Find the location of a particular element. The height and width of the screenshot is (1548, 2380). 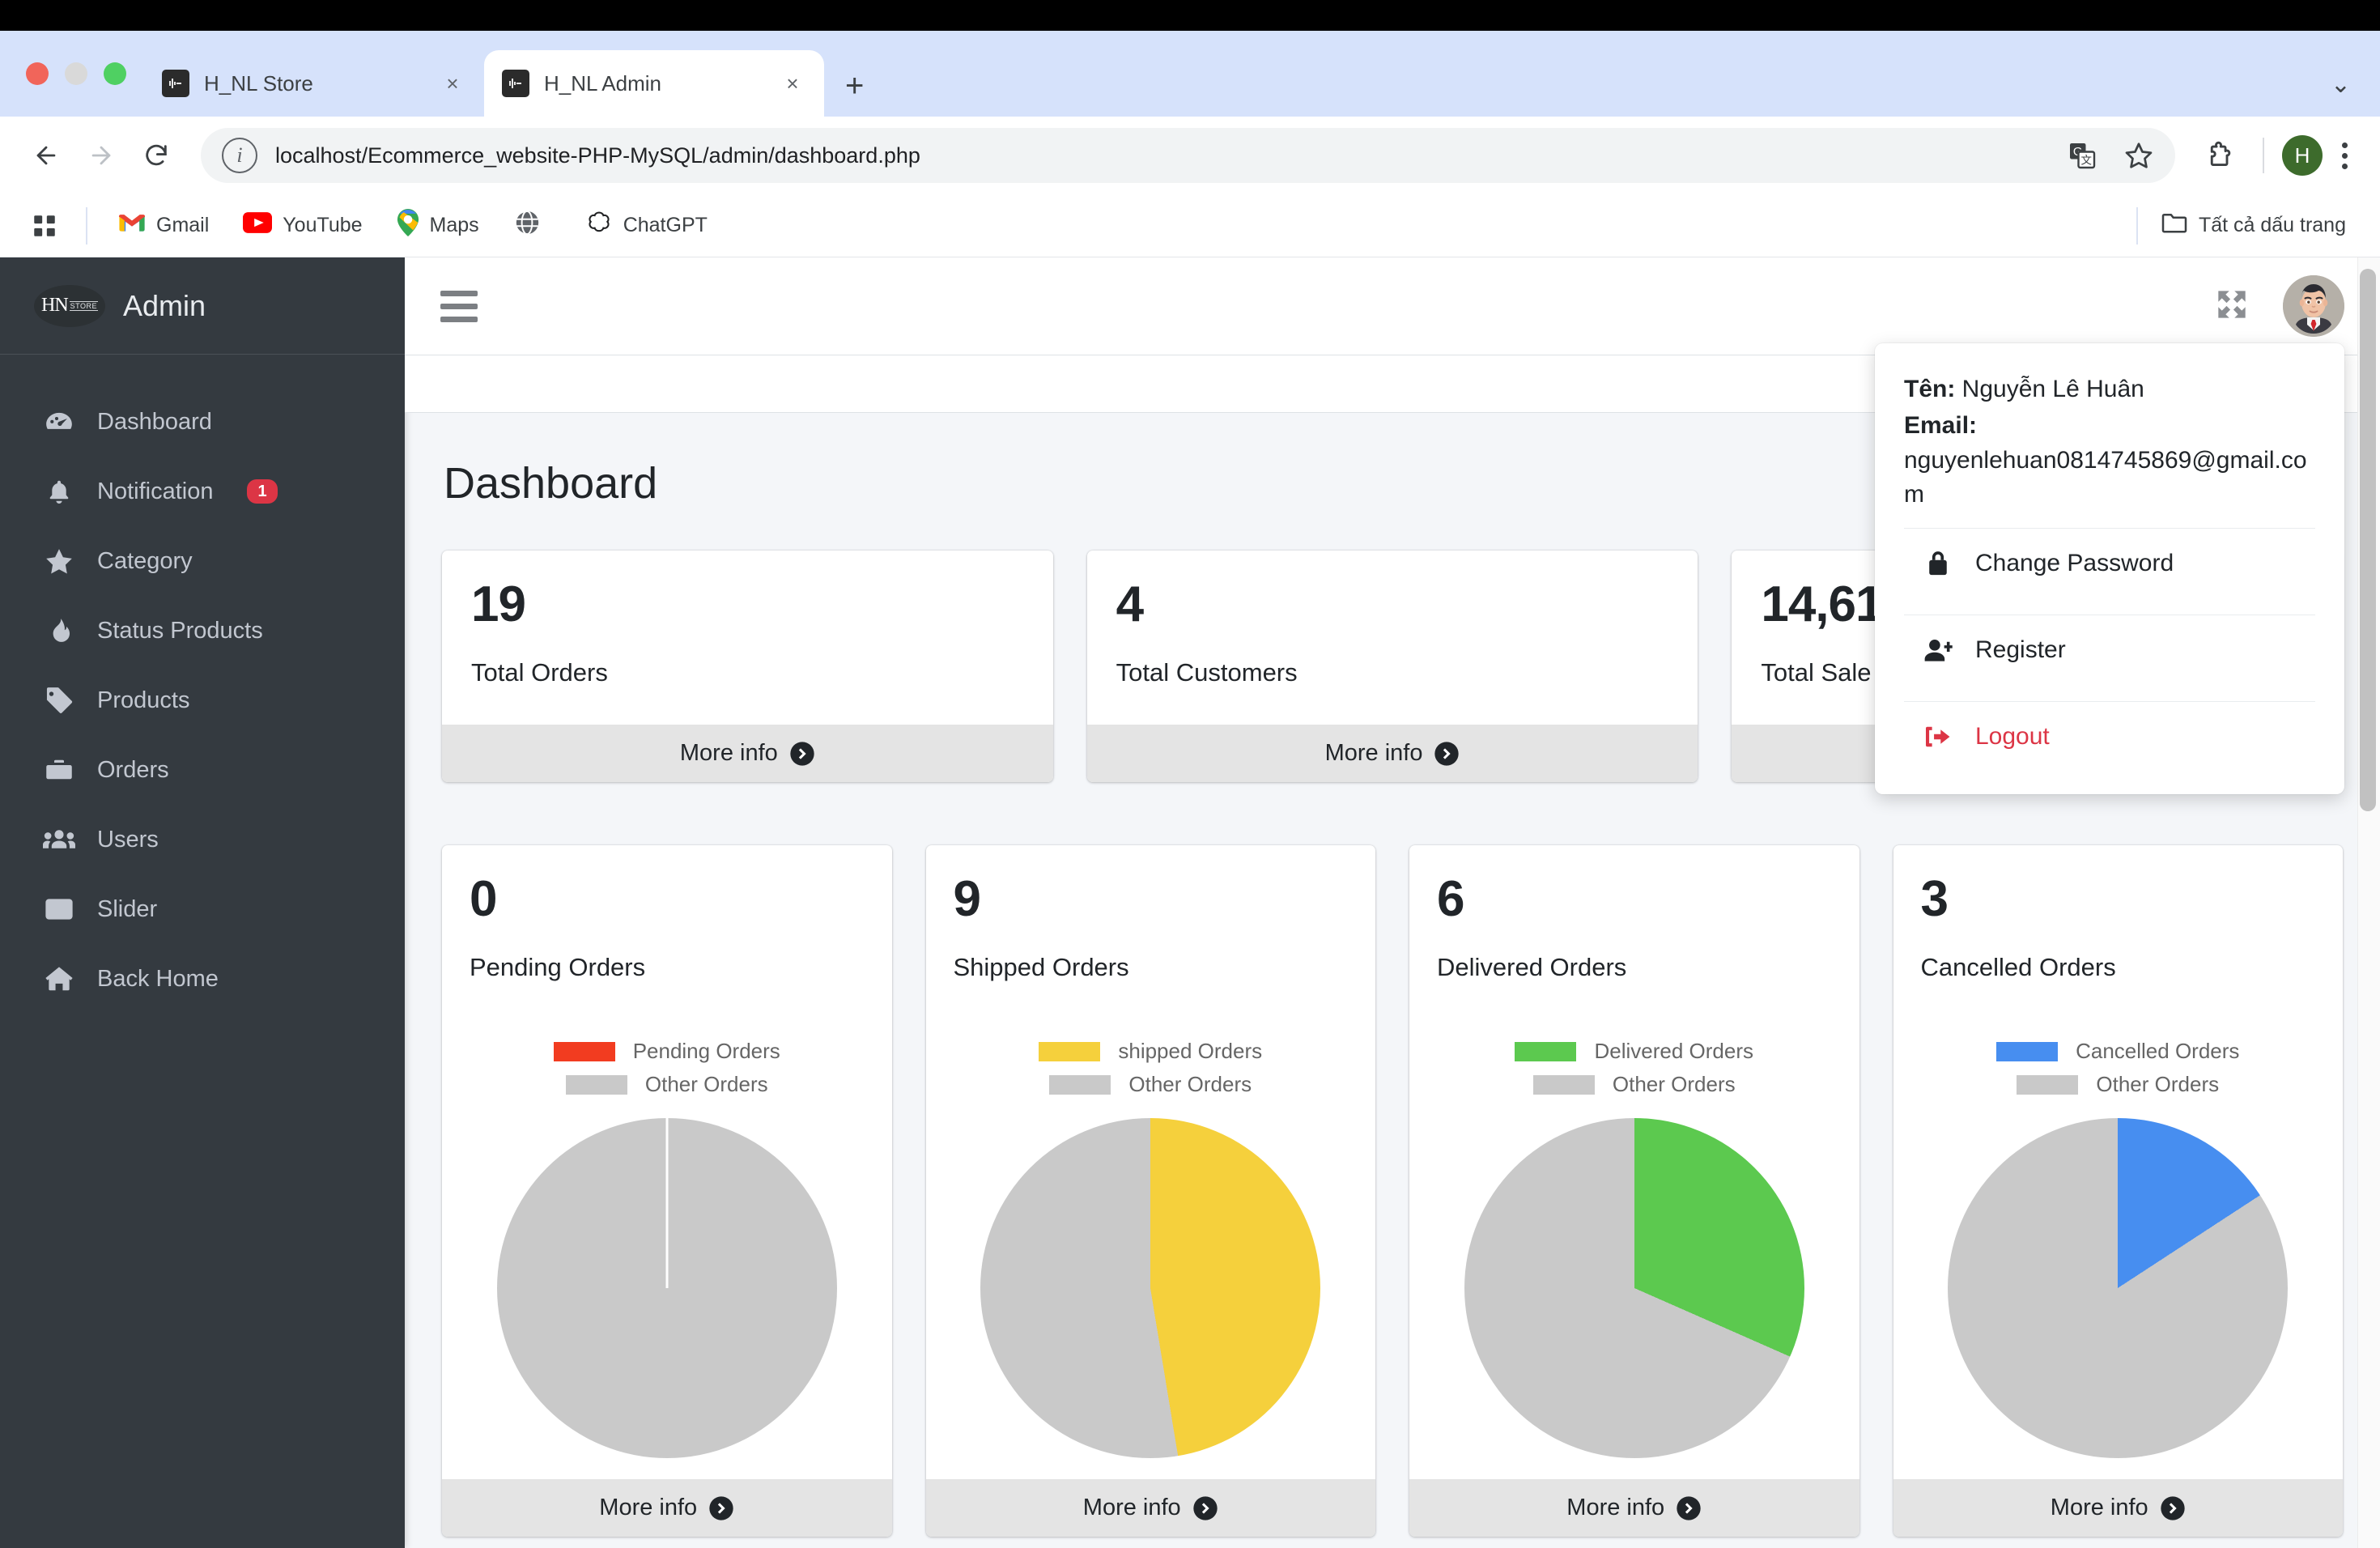

bookmark-label: Gmail is located at coordinates (183, 225).